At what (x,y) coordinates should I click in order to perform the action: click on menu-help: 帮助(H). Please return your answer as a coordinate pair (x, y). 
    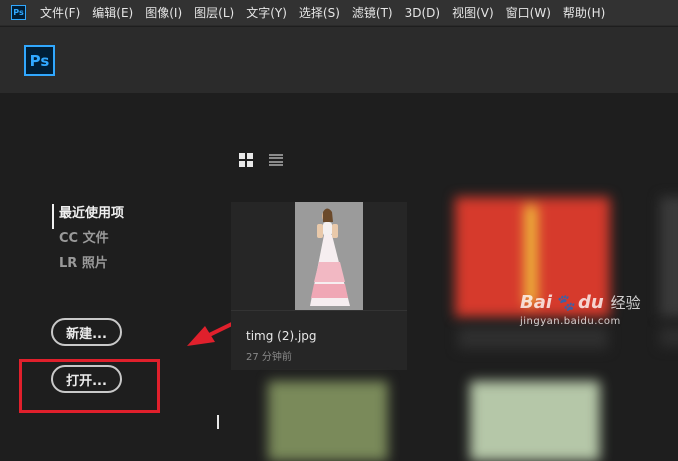
    Looking at the image, I should click on (584, 12).